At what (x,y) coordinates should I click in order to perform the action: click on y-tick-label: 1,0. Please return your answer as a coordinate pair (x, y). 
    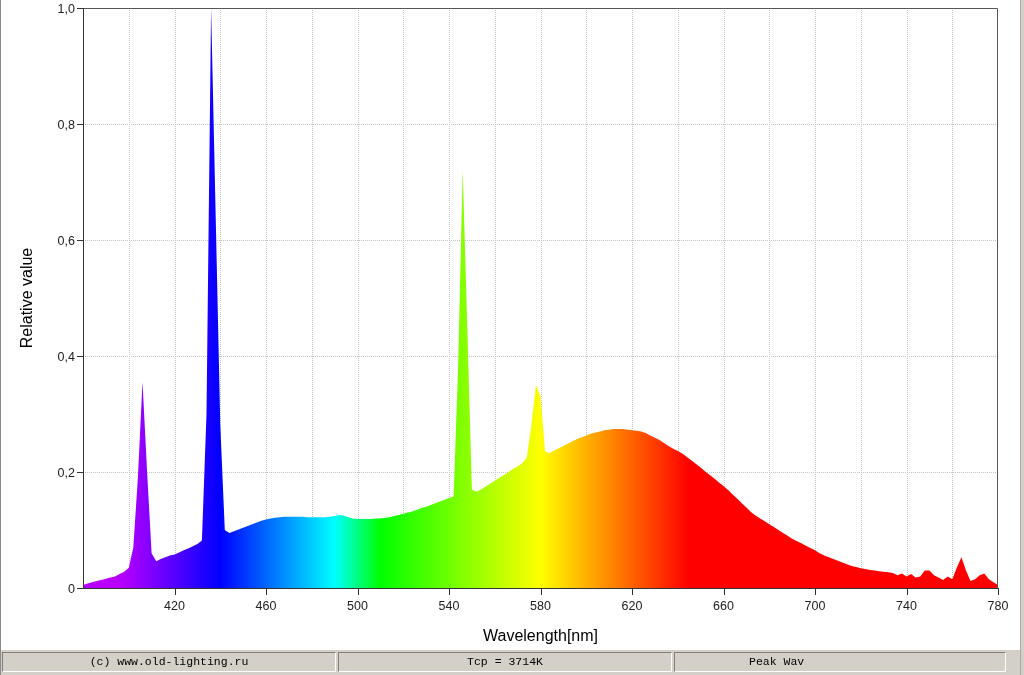
    Looking at the image, I should click on (66, 8).